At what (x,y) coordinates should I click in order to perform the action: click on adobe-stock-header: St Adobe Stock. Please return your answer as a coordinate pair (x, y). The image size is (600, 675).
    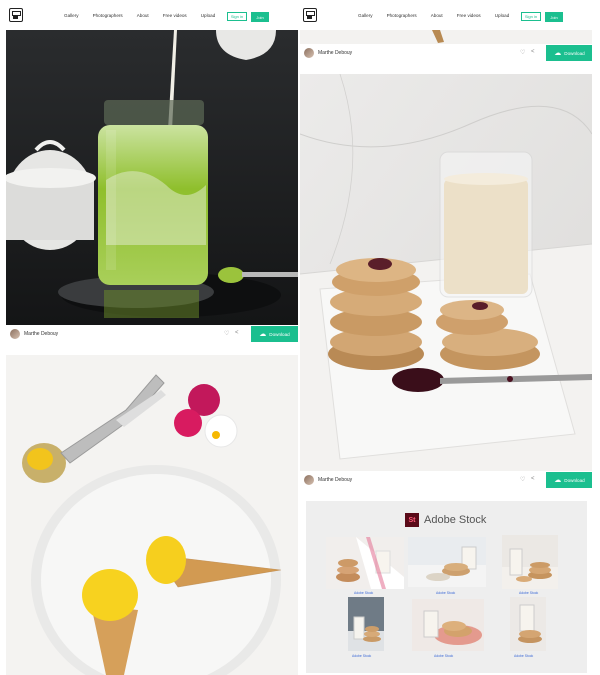
    Looking at the image, I should click on (445, 520).